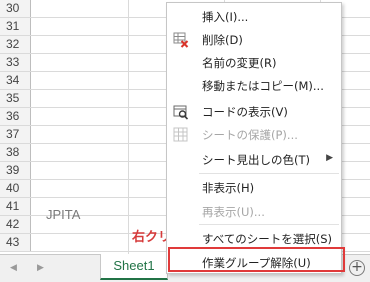  Describe the element at coordinates (40, 268) in the screenshot. I see `scroll-right-icon: ▶` at that location.